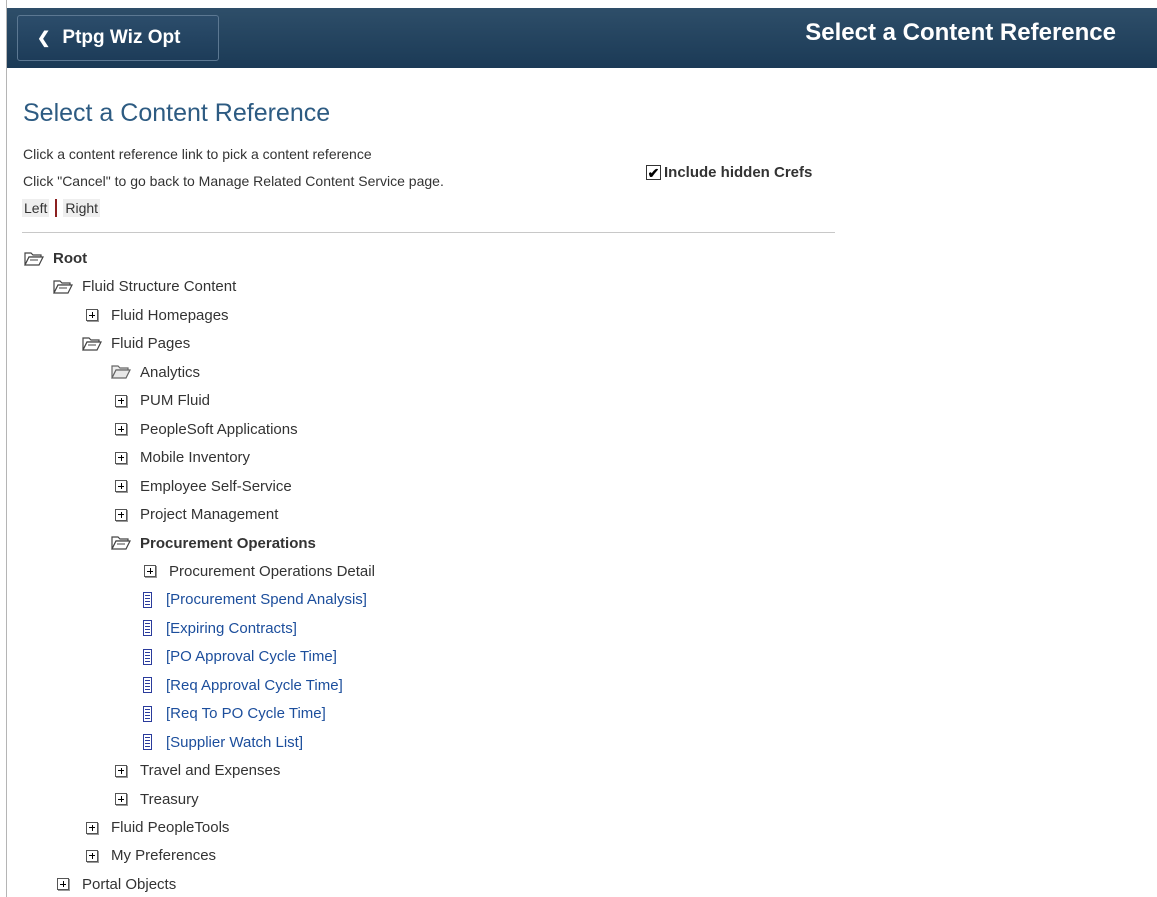  I want to click on tree-node: Portal Objects, so click(114, 884).